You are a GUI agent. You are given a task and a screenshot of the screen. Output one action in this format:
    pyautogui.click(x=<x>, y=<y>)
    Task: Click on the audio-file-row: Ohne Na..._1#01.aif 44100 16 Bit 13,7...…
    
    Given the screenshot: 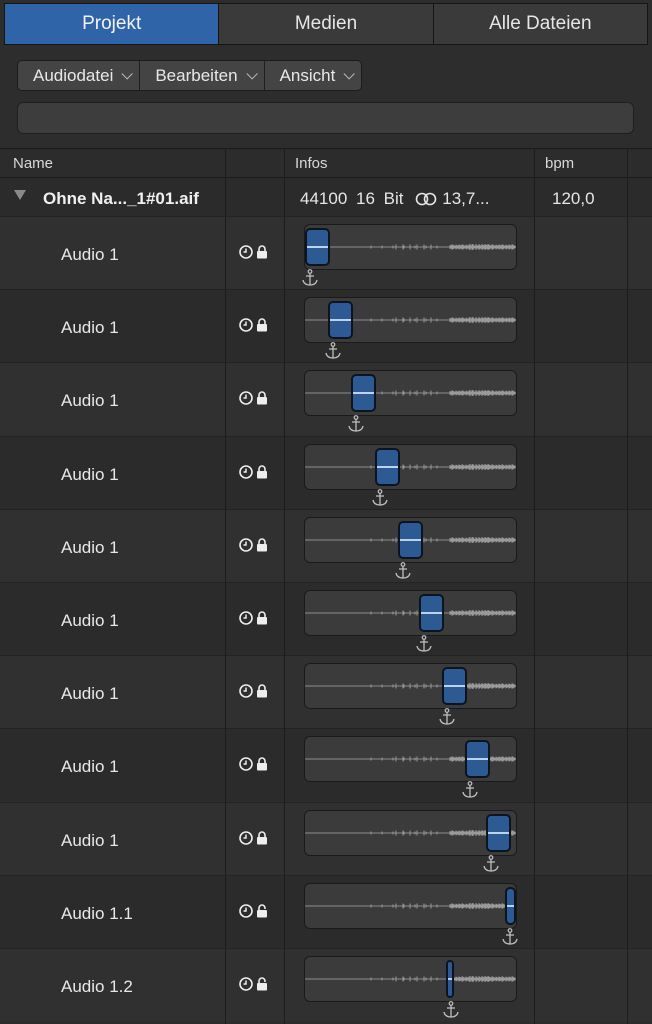 What is the action you would take?
    pyautogui.click(x=326, y=197)
    